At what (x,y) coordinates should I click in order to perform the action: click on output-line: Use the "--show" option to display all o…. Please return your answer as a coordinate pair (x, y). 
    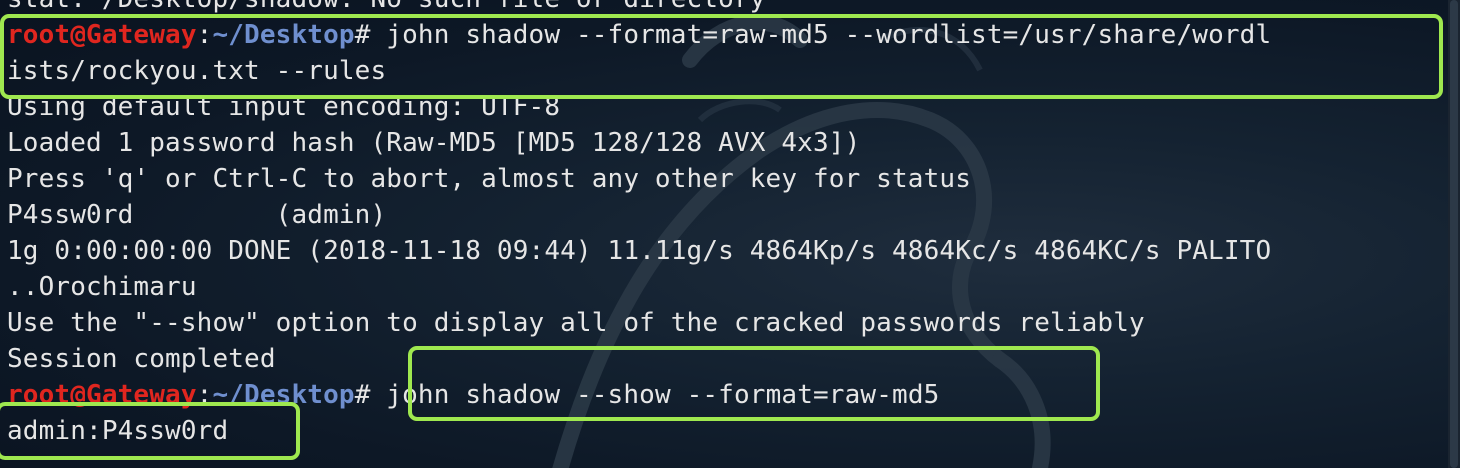
    Looking at the image, I should click on (576, 323).